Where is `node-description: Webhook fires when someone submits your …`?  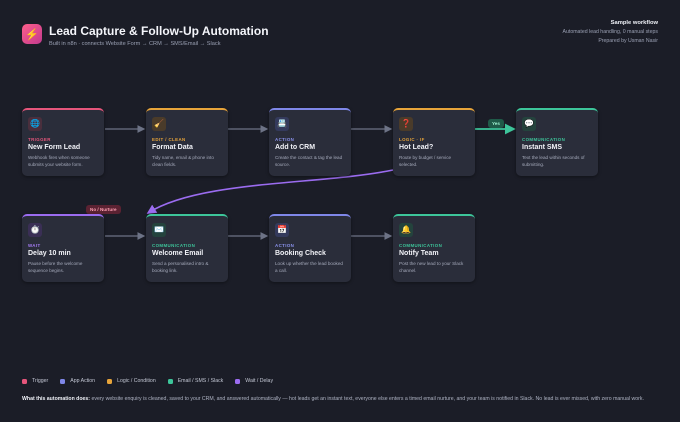 node-description: Webhook fires when someone submits your … is located at coordinates (59, 161).